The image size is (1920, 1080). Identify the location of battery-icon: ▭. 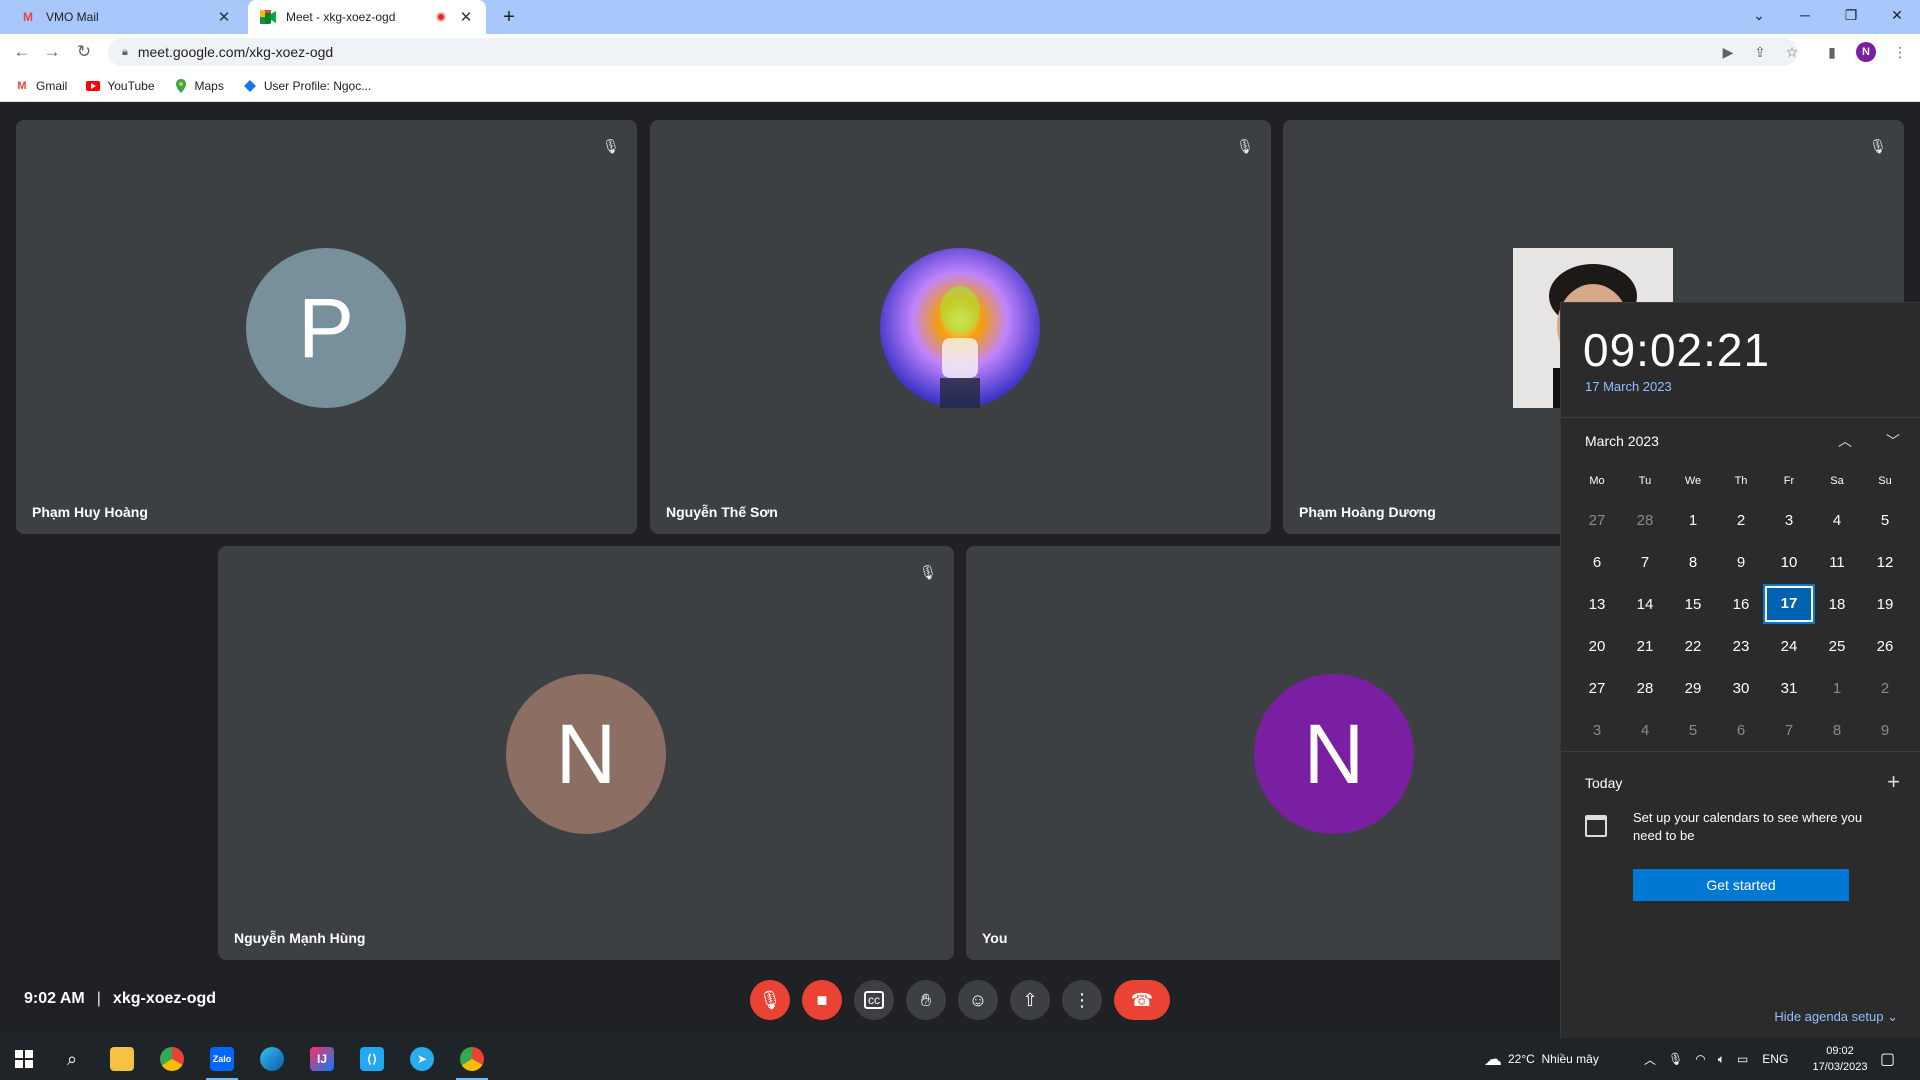
(1742, 1059).